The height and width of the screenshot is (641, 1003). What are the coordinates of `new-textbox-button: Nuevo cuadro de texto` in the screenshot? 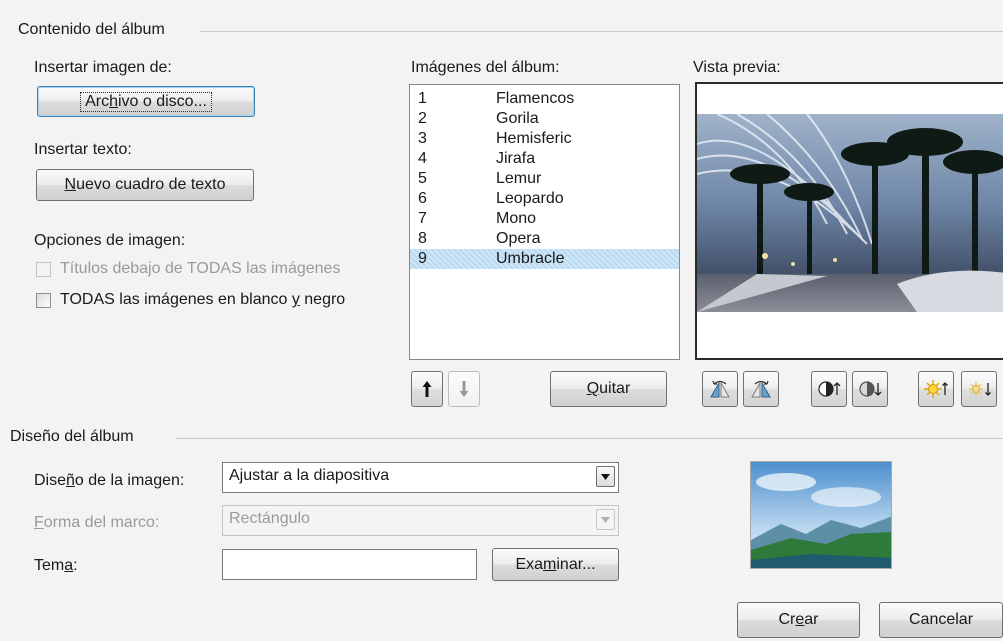 It's located at (145, 185).